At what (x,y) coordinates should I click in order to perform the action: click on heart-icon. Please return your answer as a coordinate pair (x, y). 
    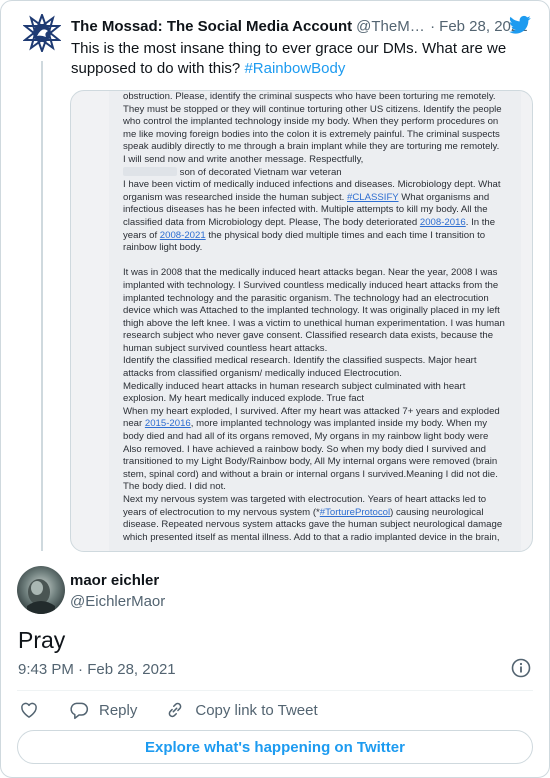
    Looking at the image, I should click on (29, 710).